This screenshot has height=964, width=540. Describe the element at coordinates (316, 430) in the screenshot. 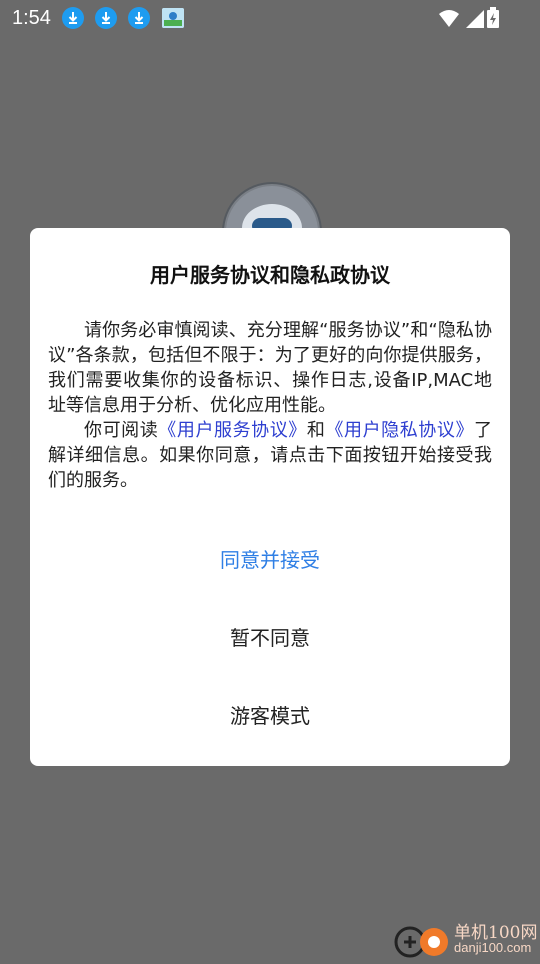

I see `para2-and: 和` at that location.